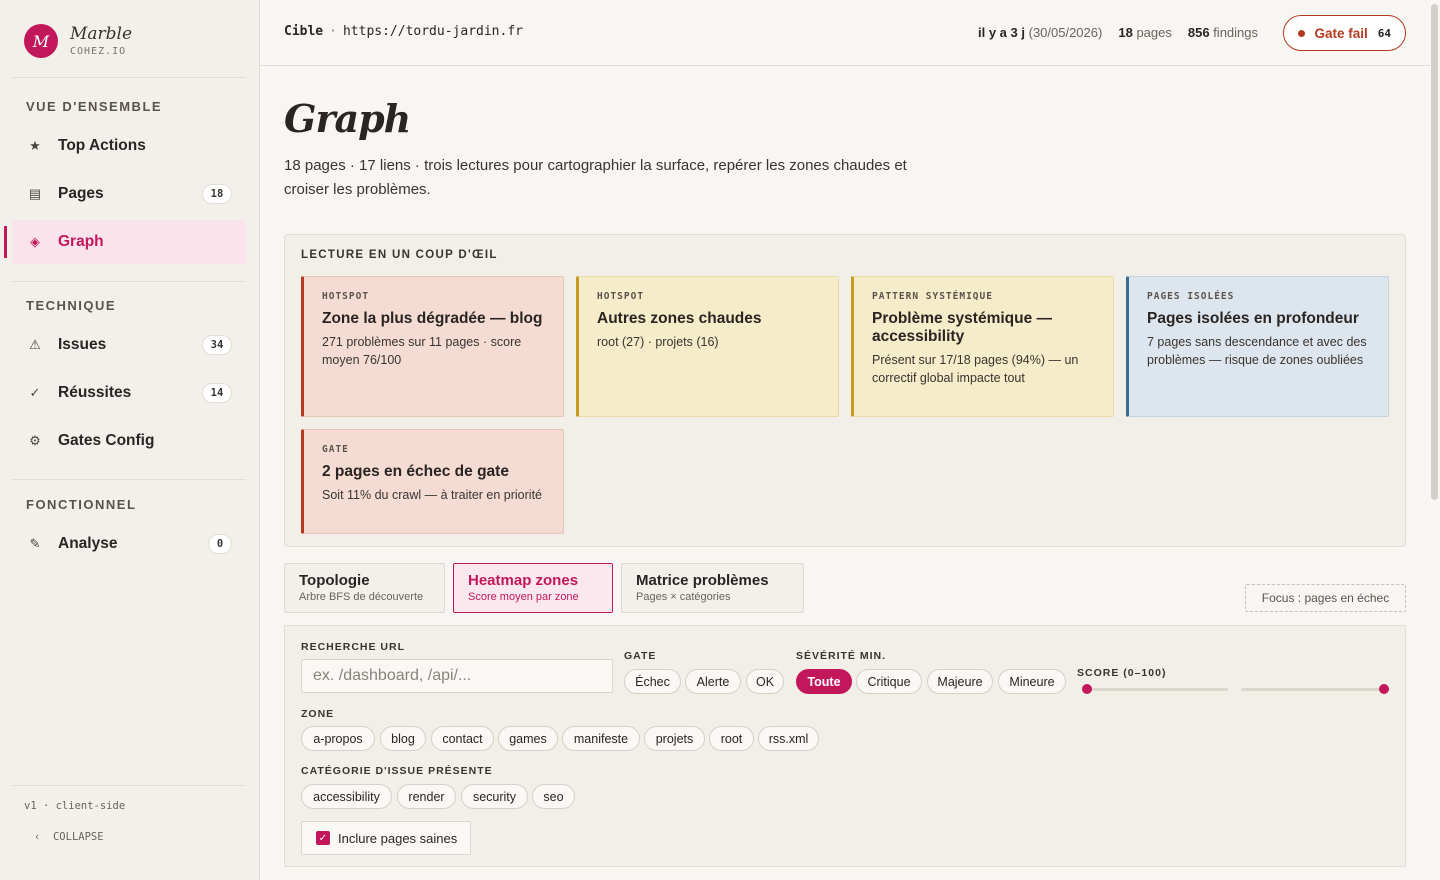 This screenshot has height=880, width=1440. I want to click on sidebar-item-issues: ⚠ Issues 34, so click(129, 345).